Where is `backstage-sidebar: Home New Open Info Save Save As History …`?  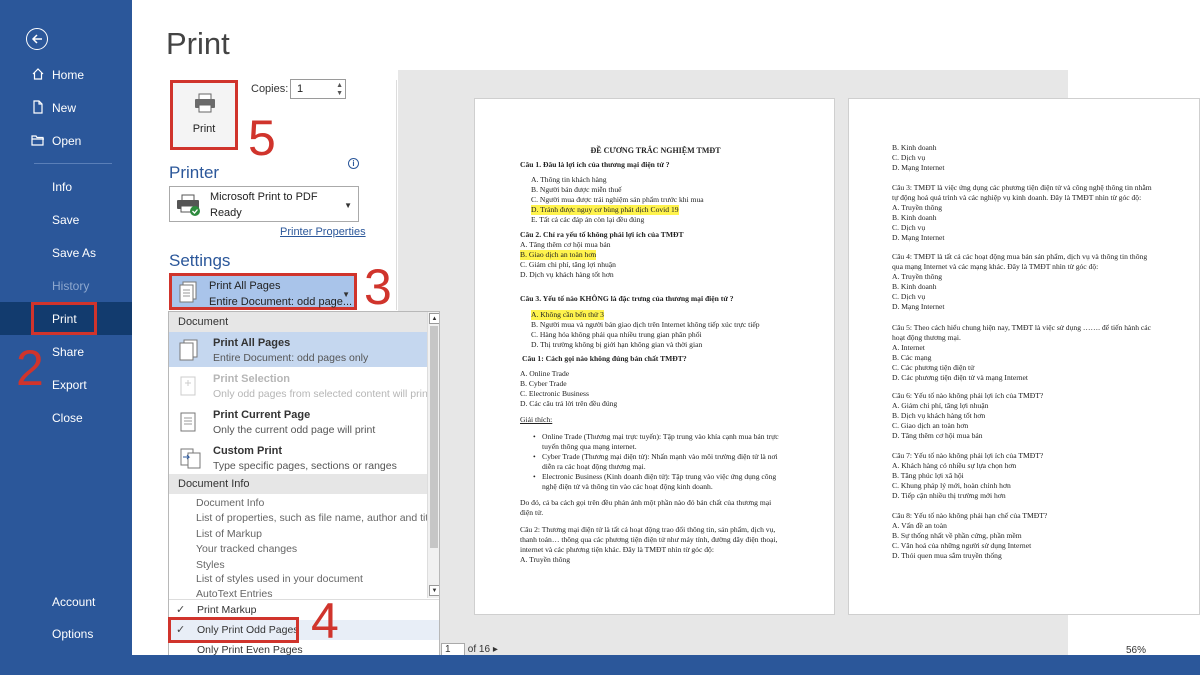
backstage-sidebar: Home New Open Info Save Save As History … is located at coordinates (66, 337).